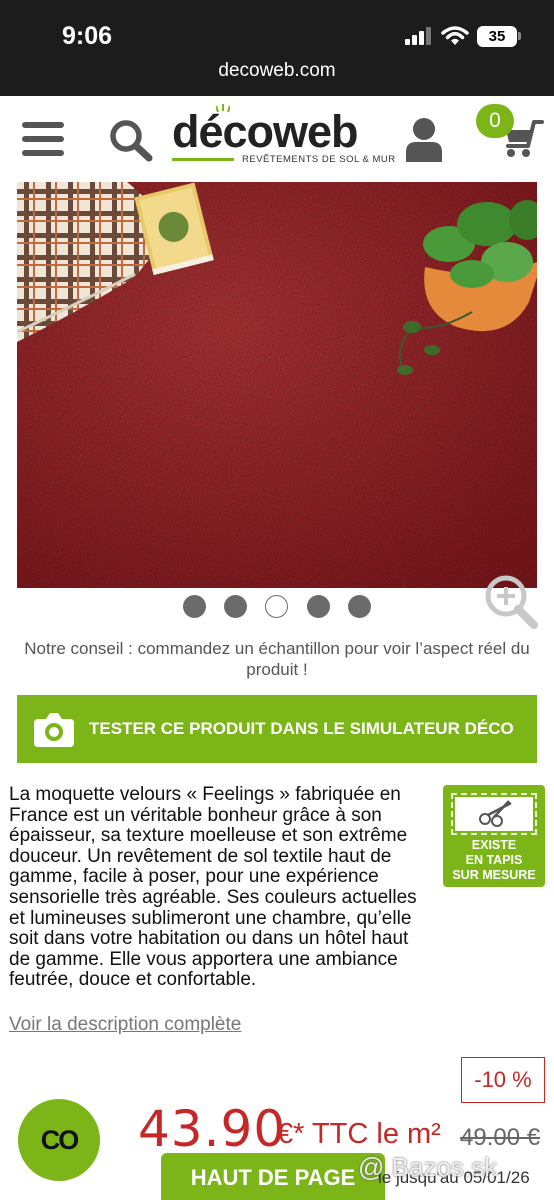  Describe the element at coordinates (428, 1167) in the screenshot. I see `watermark: @ Bazos.sk` at that location.